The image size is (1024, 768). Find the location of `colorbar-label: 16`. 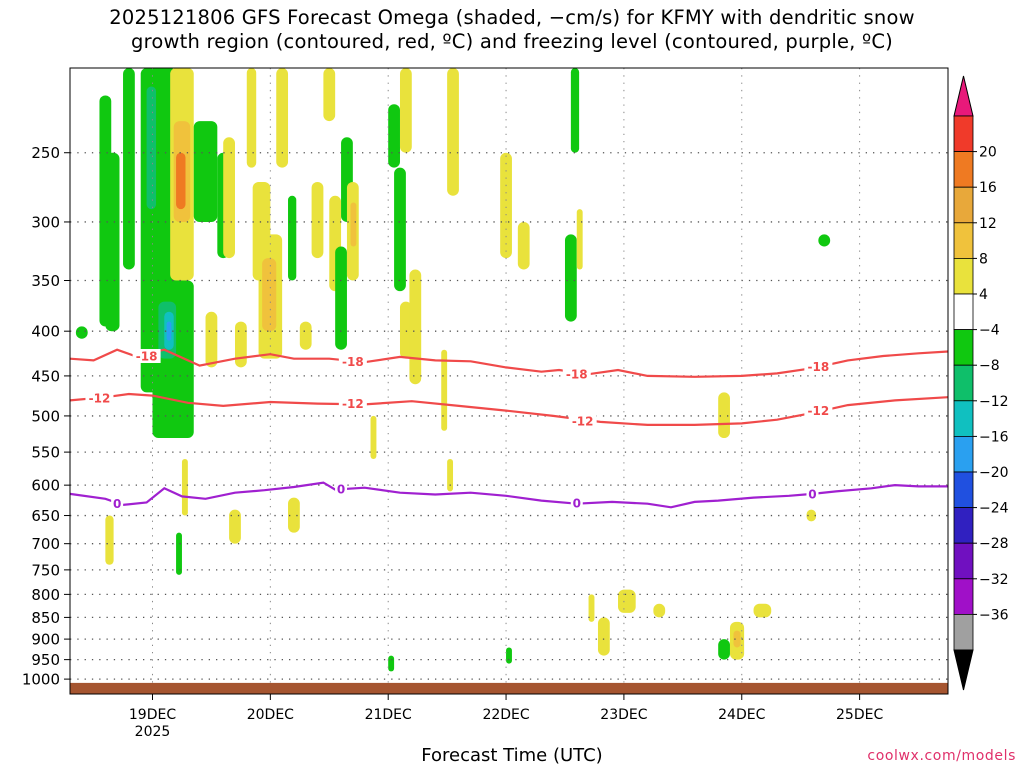

colorbar-label: 16 is located at coordinates (988, 188).